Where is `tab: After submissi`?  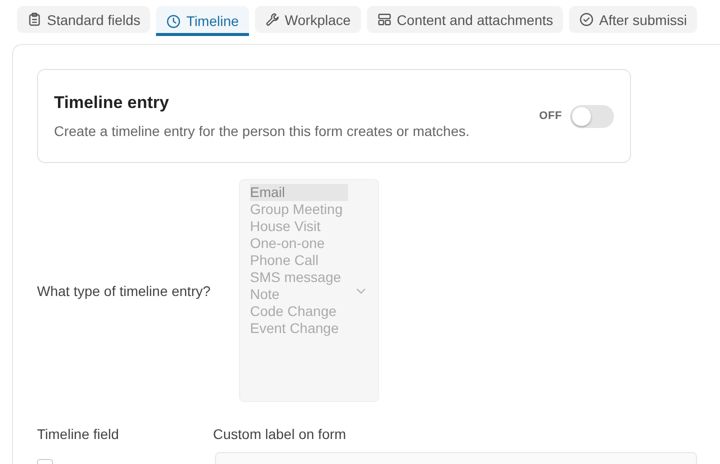
tab: After submissi is located at coordinates (633, 19).